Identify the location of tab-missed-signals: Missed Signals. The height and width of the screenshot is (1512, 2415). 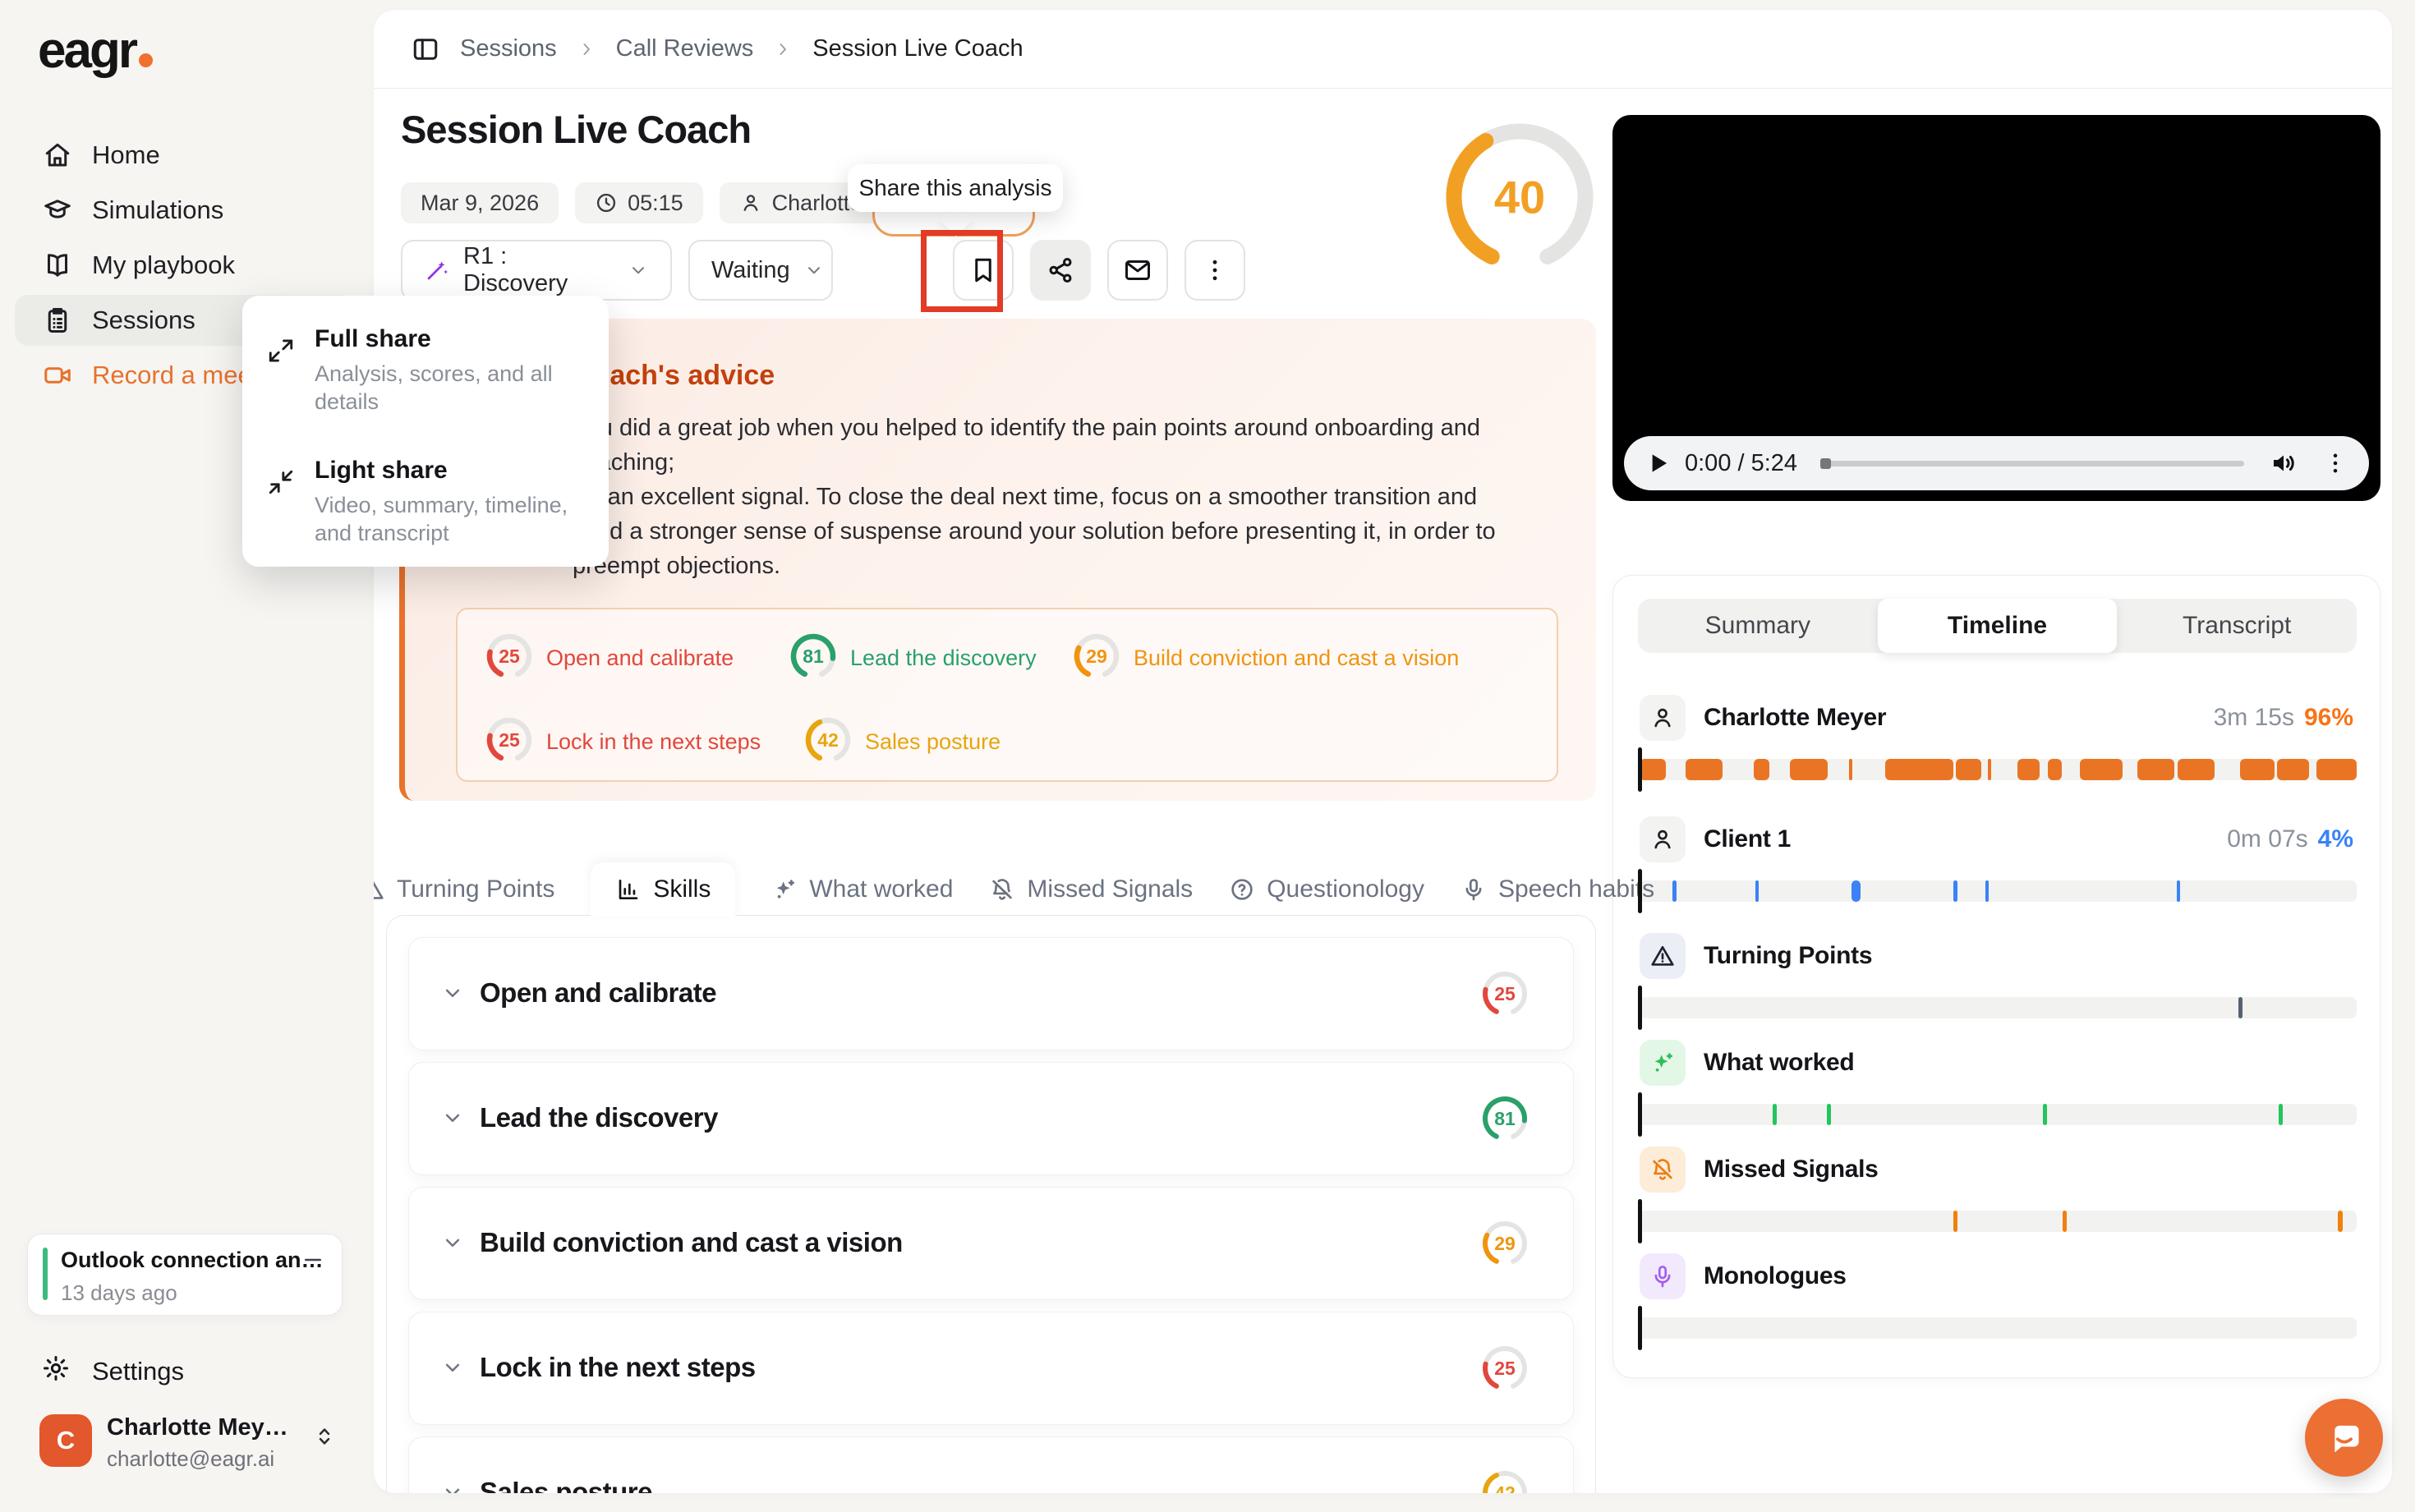
(1091, 889).